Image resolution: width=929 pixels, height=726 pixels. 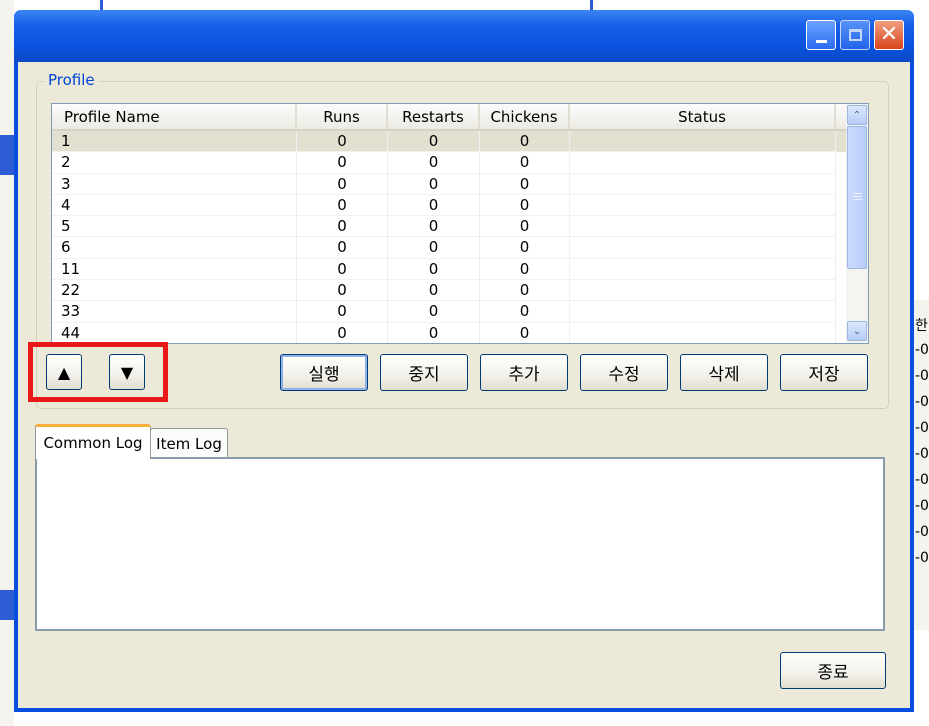 I want to click on table-row: 4000, so click(x=449, y=205).